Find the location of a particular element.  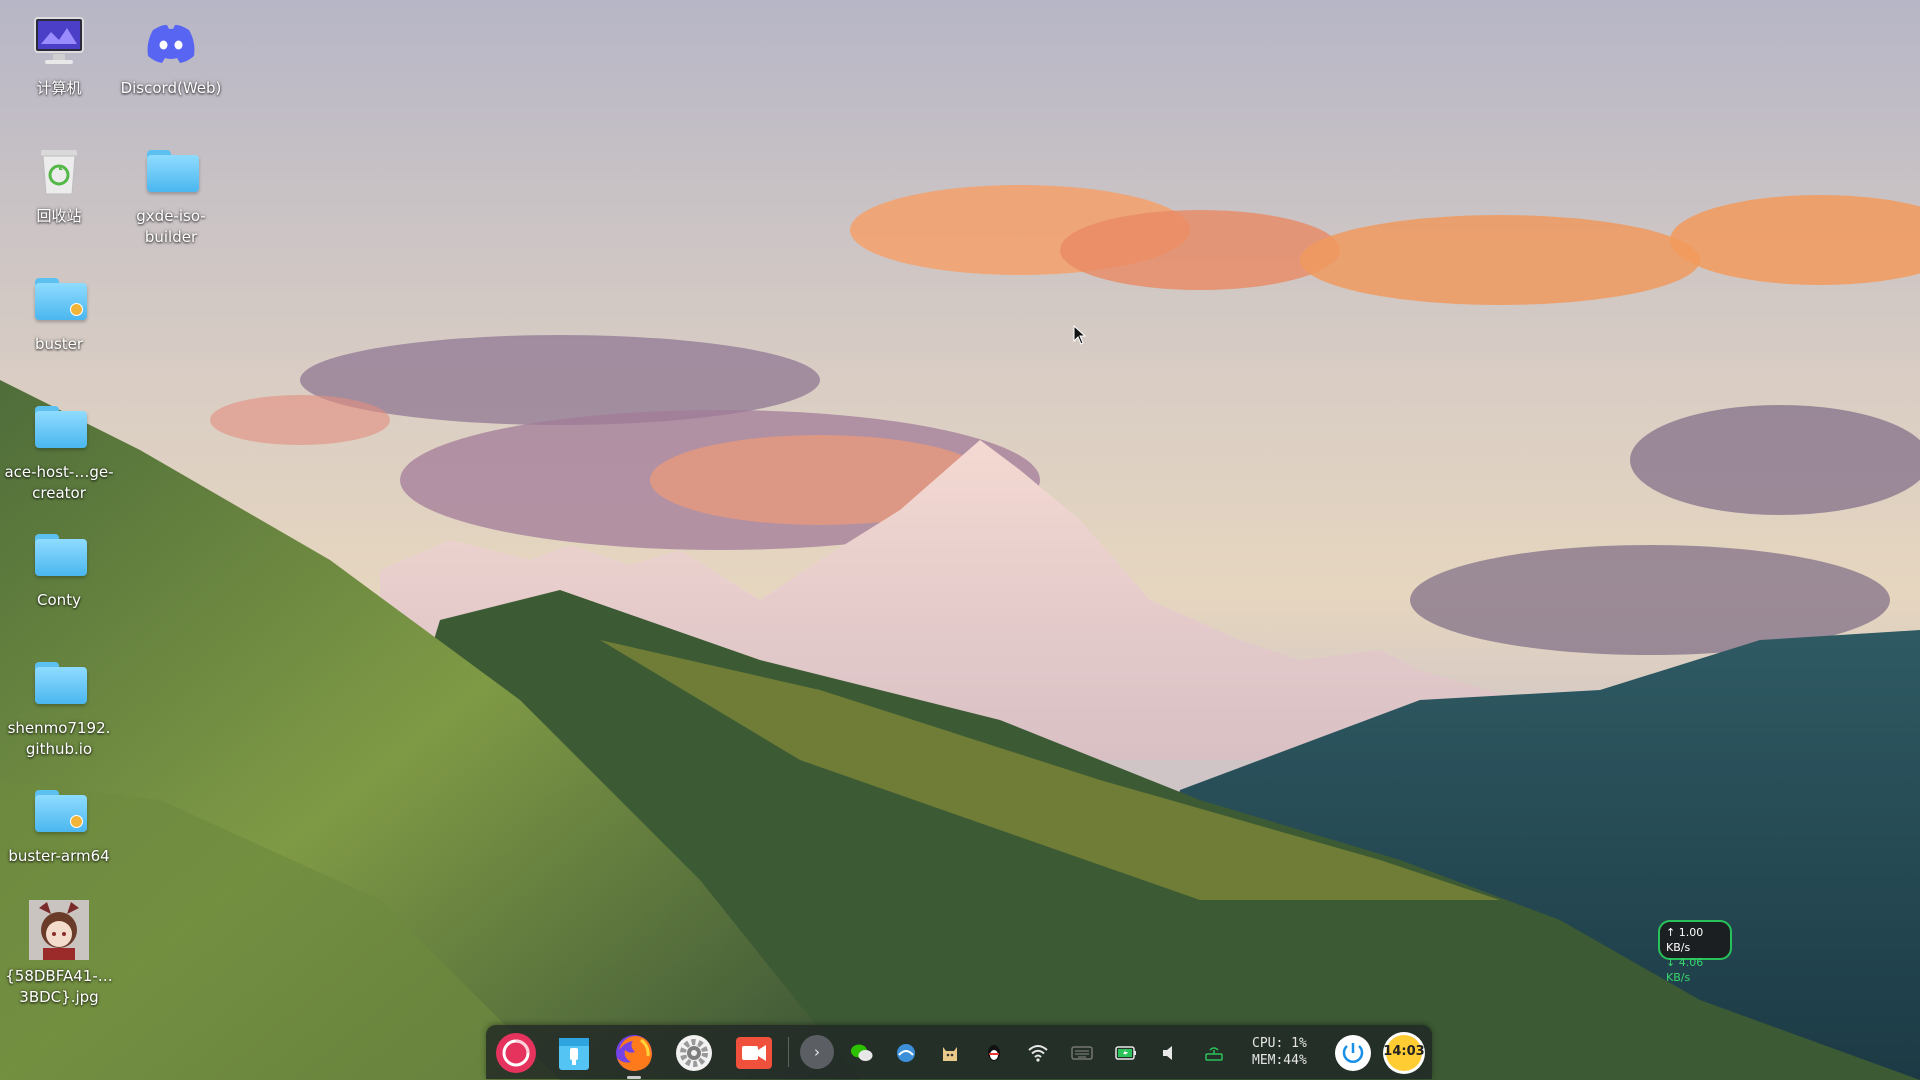

router-icon is located at coordinates (1214, 1054).